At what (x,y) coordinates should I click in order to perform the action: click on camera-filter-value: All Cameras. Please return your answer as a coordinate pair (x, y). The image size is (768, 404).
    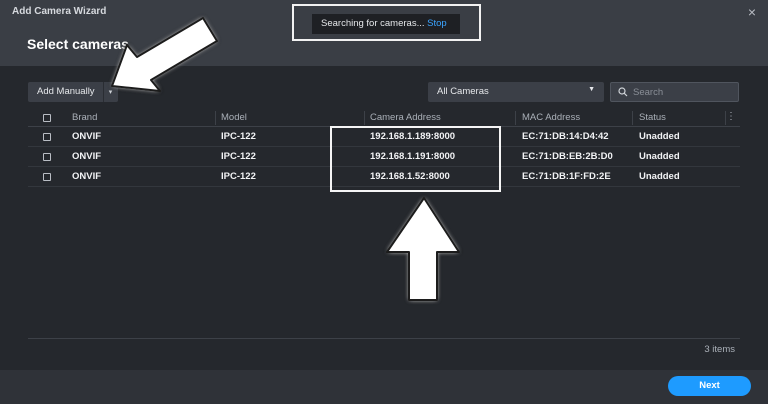
    Looking at the image, I should click on (463, 91).